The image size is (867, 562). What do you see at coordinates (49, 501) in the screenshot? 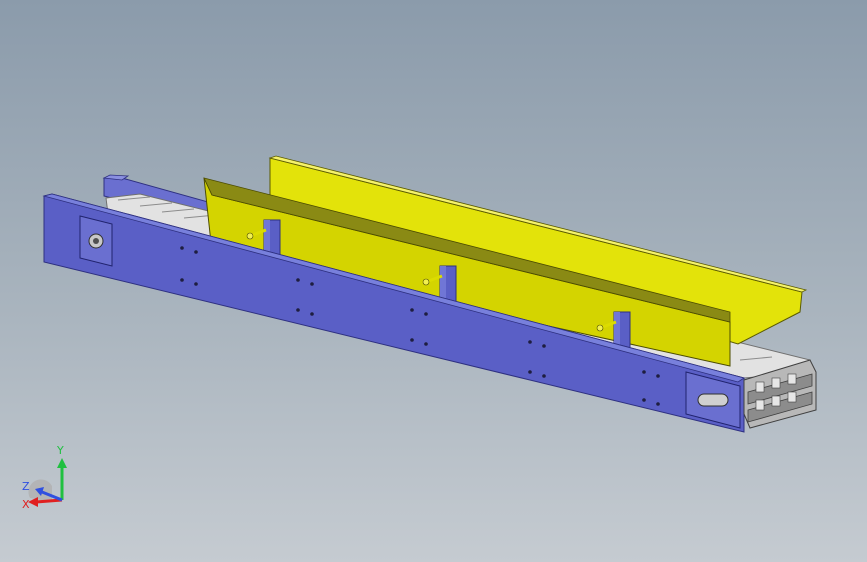
I see `x-axis-line` at bounding box center [49, 501].